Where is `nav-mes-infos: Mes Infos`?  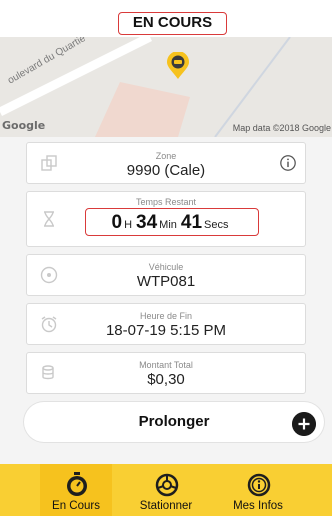 nav-mes-infos: Mes Infos is located at coordinates (258, 490).